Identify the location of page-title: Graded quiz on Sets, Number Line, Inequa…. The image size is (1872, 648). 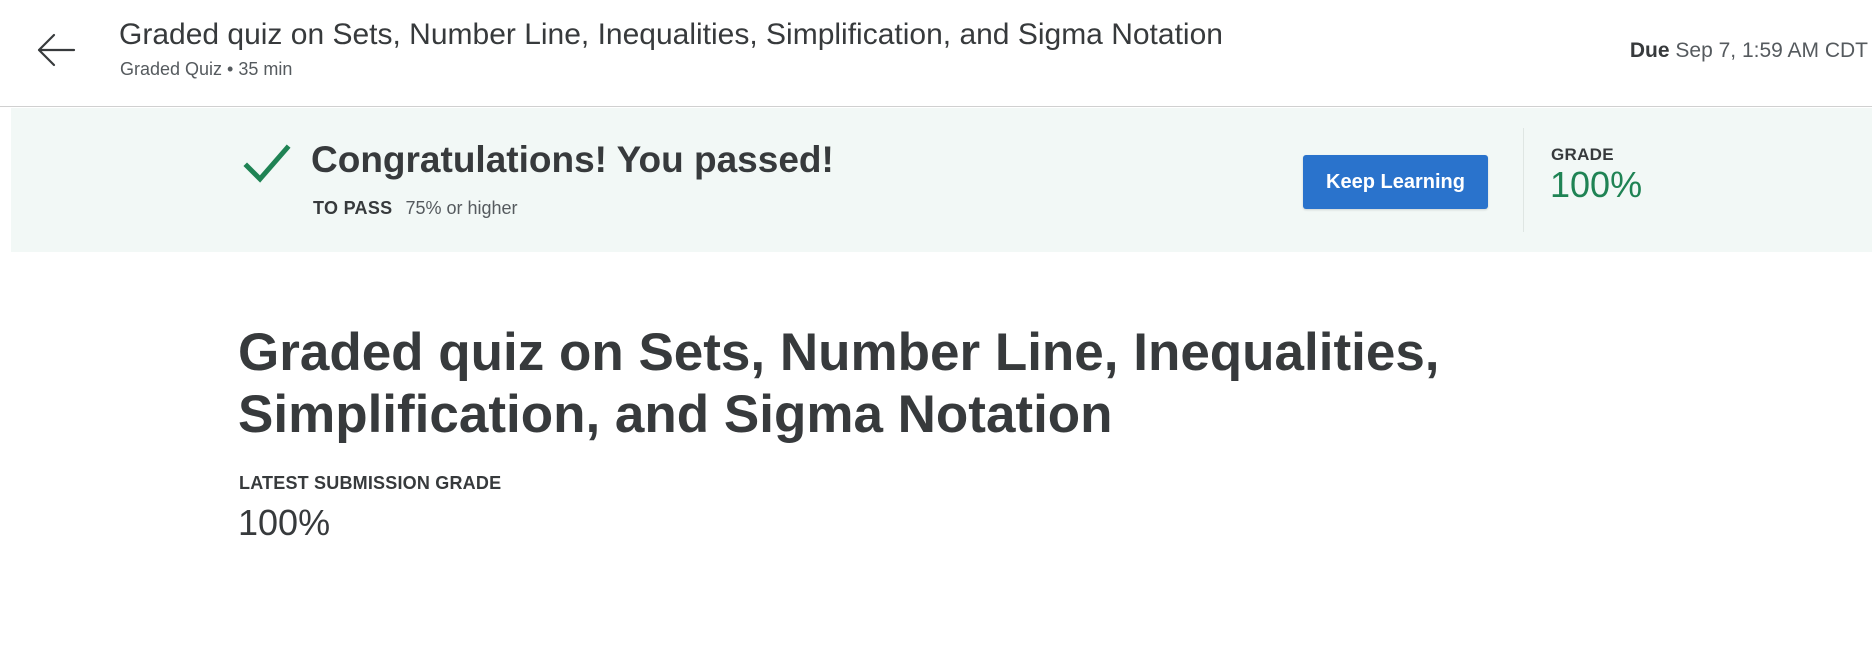
(839, 383).